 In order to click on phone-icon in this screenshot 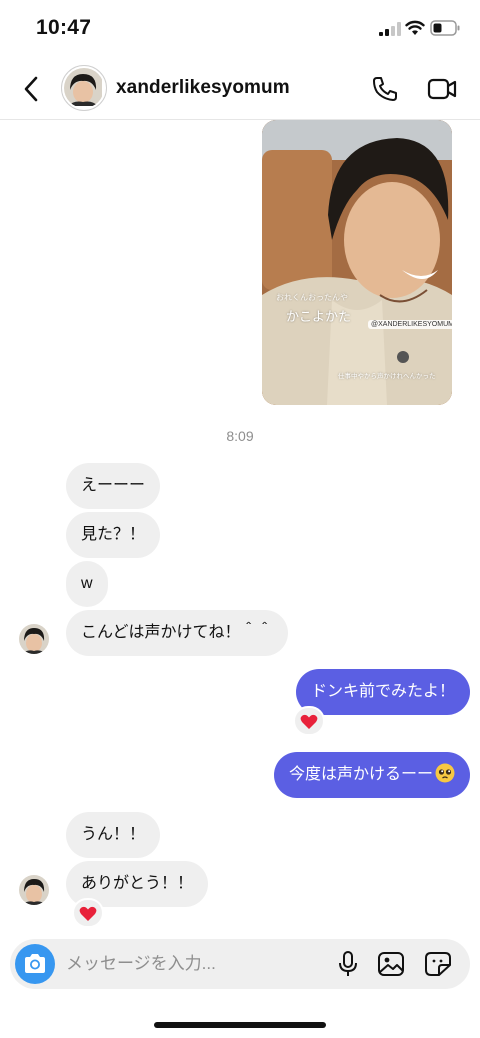, I will do `click(385, 89)`.